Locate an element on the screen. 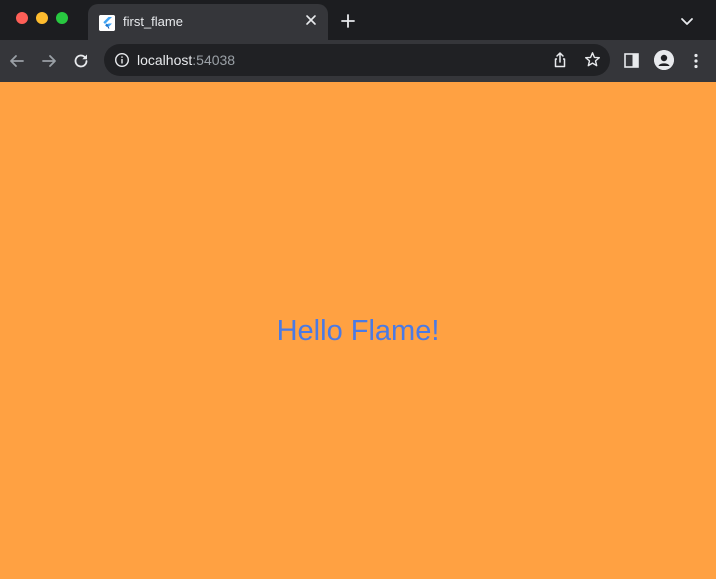 Image resolution: width=716 pixels, height=579 pixels. flutter-icon is located at coordinates (107, 23).